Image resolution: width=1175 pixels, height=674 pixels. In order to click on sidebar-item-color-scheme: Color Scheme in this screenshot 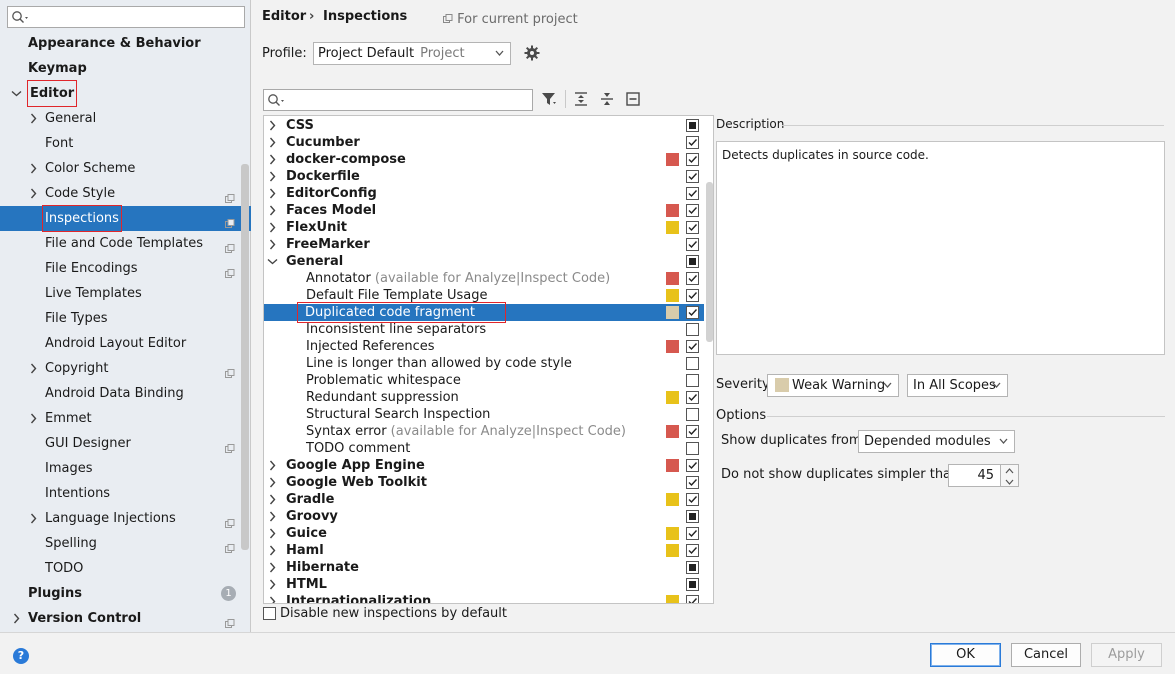, I will do `click(125, 168)`.